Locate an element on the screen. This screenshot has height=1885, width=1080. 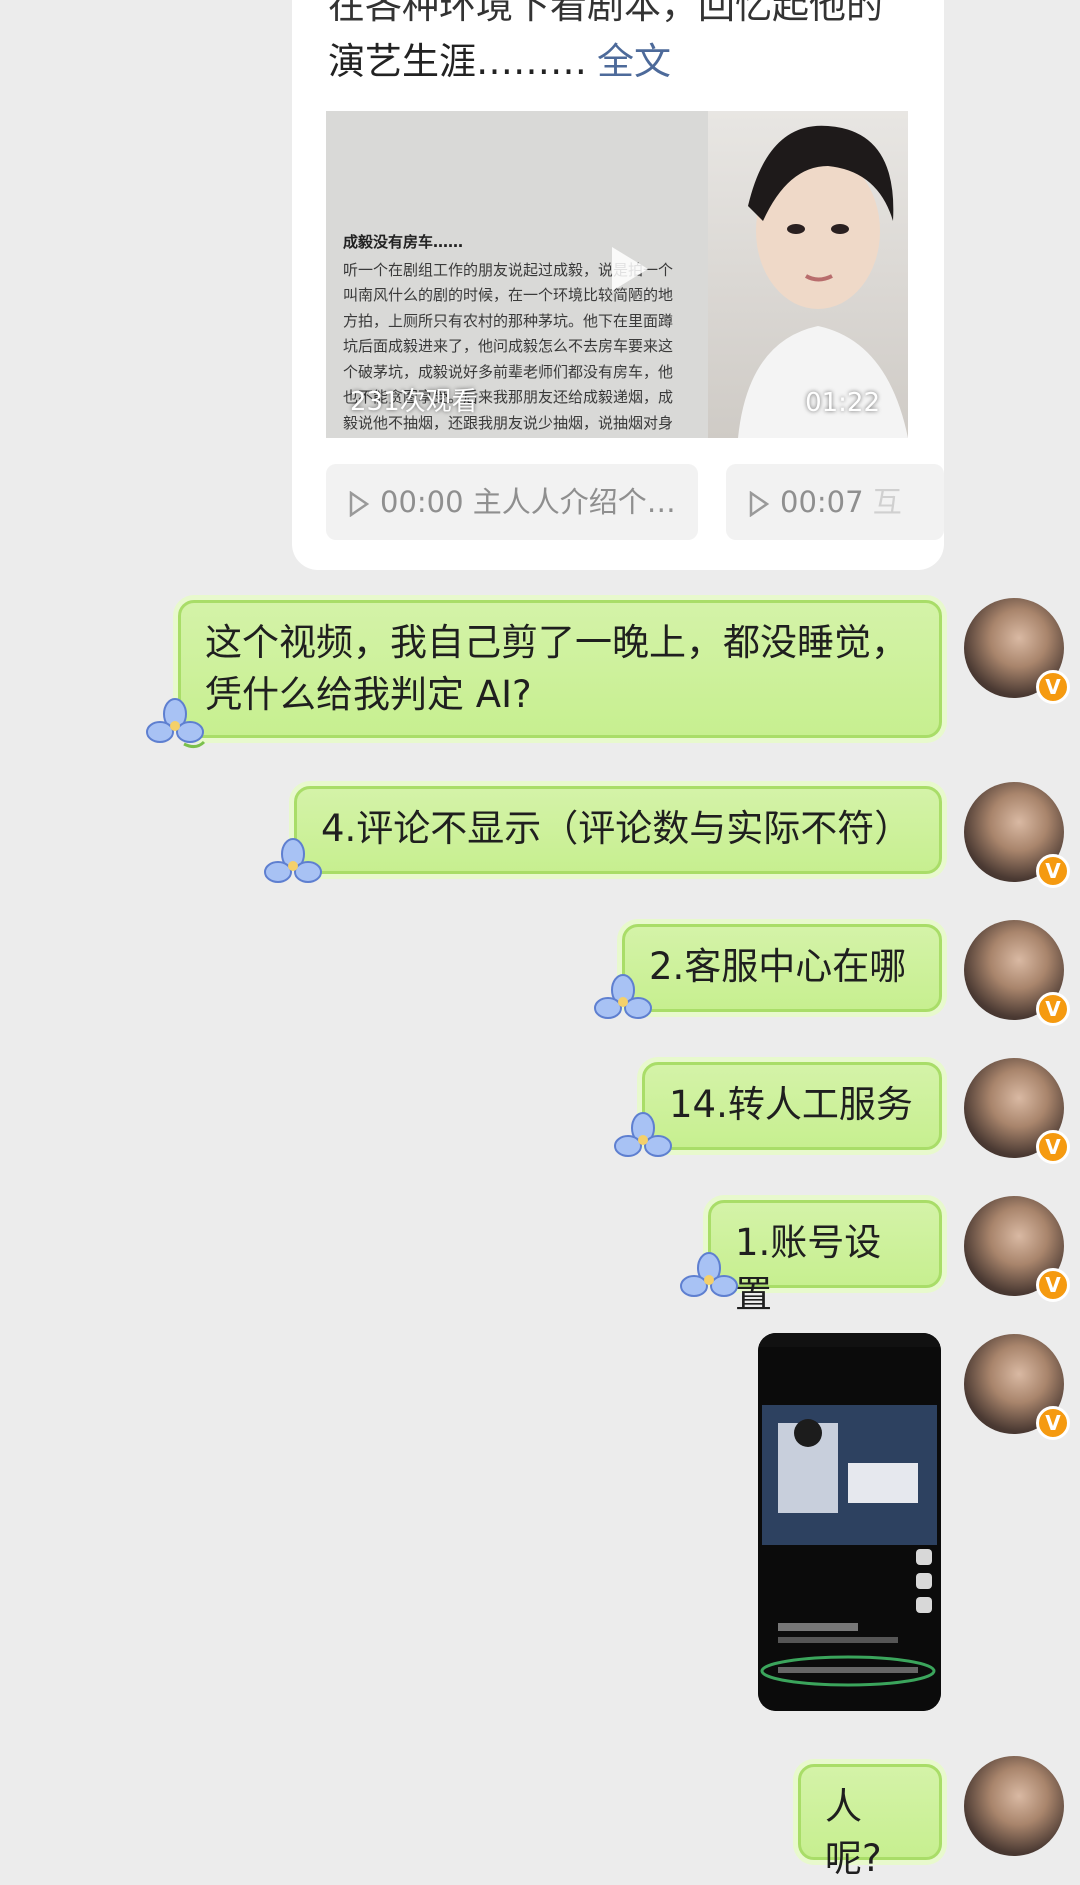
article-excerpt-line1: 在各种环境下看剧本，回忆起他的 is located at coordinates (605, 13).